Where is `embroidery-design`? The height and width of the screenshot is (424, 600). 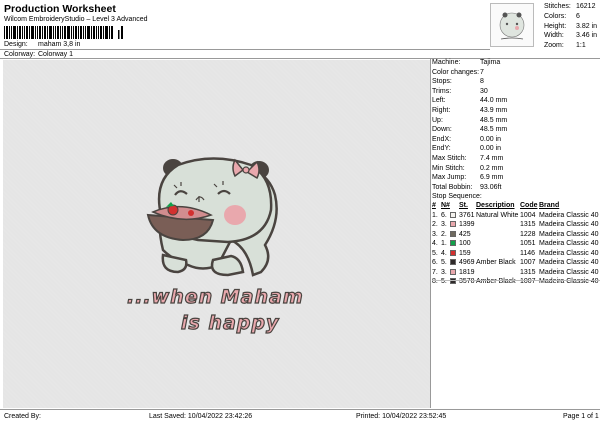 embroidery-design is located at coordinates (212, 217).